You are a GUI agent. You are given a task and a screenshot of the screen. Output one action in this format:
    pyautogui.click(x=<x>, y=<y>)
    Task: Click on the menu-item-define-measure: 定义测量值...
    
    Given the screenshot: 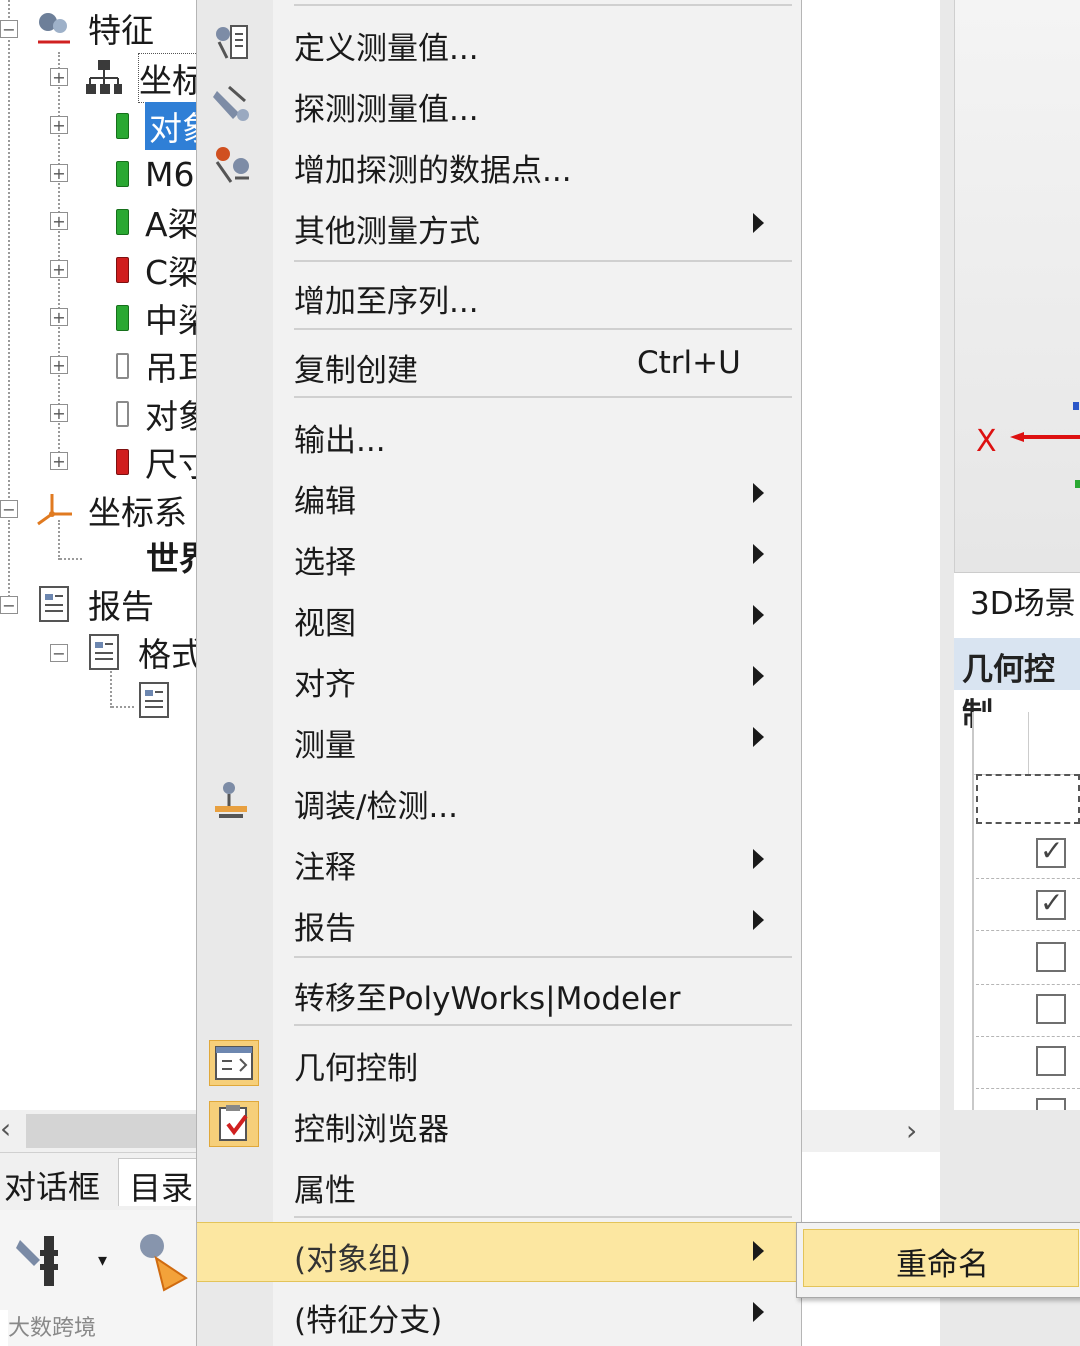 What is the action you would take?
    pyautogui.click(x=499, y=42)
    